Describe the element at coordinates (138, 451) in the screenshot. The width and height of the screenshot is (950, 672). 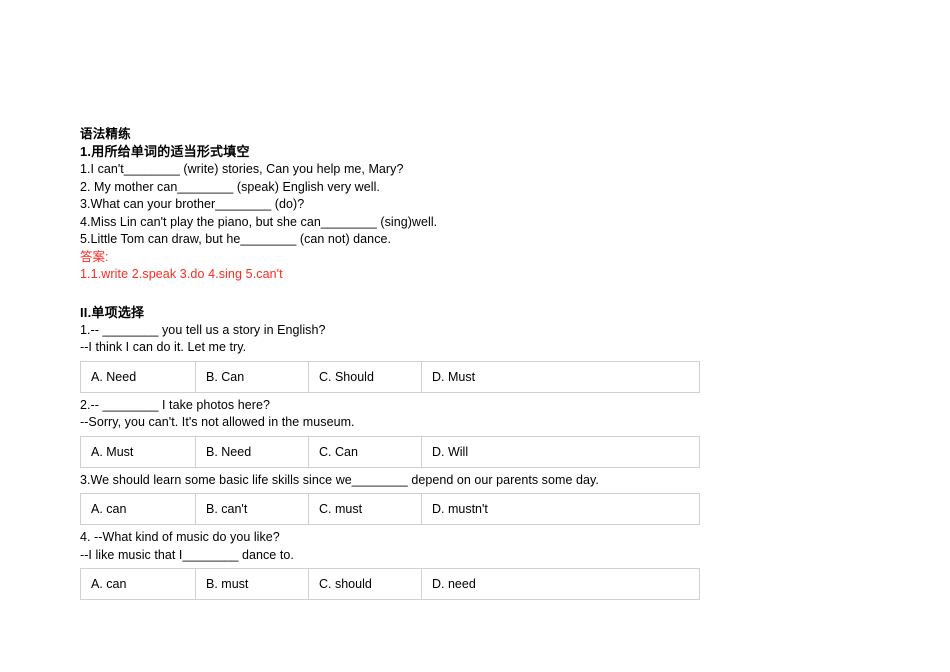
I see `option-cell-a: A. Must` at that location.